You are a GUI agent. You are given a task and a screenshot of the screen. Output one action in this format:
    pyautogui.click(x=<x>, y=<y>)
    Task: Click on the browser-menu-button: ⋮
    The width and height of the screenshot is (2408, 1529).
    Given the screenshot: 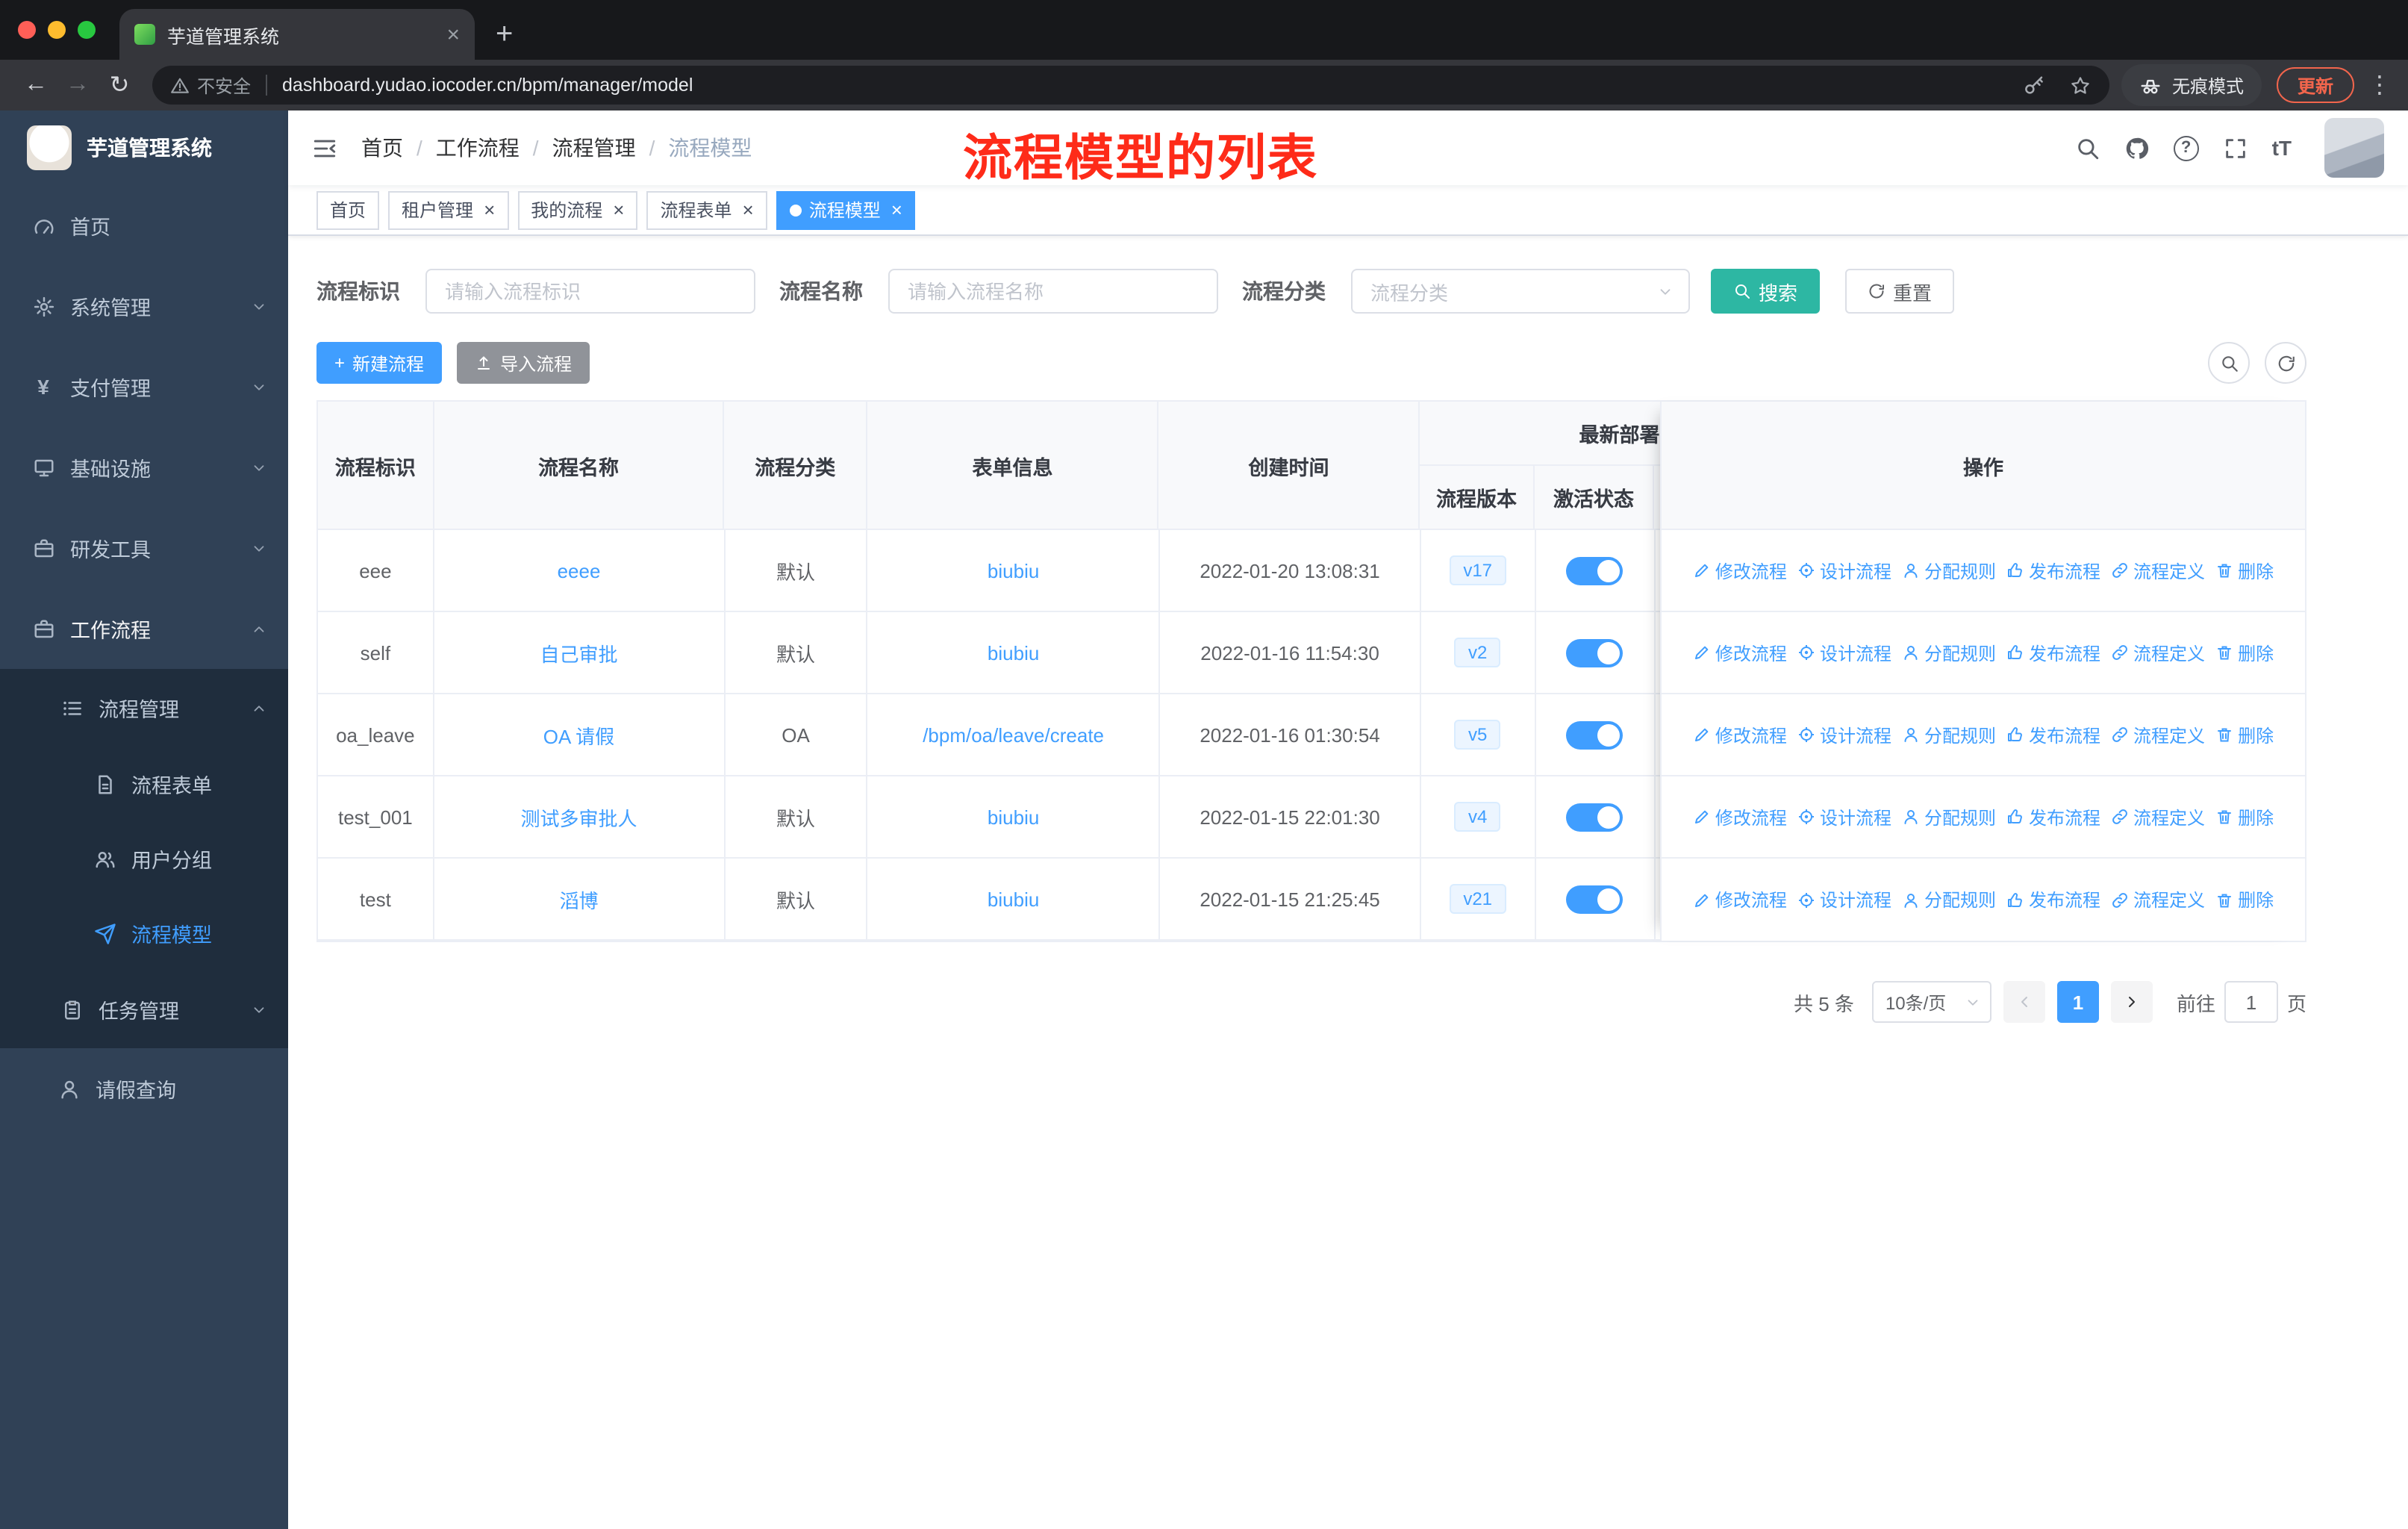 What is the action you would take?
    pyautogui.click(x=2379, y=85)
    